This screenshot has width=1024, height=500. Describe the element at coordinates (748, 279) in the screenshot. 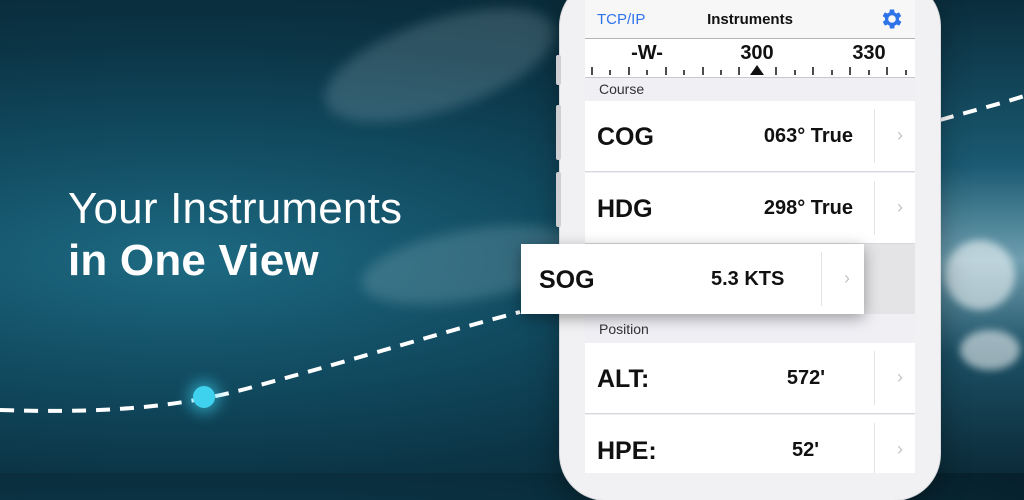

I see `sog-value: 5.3 KTS` at that location.